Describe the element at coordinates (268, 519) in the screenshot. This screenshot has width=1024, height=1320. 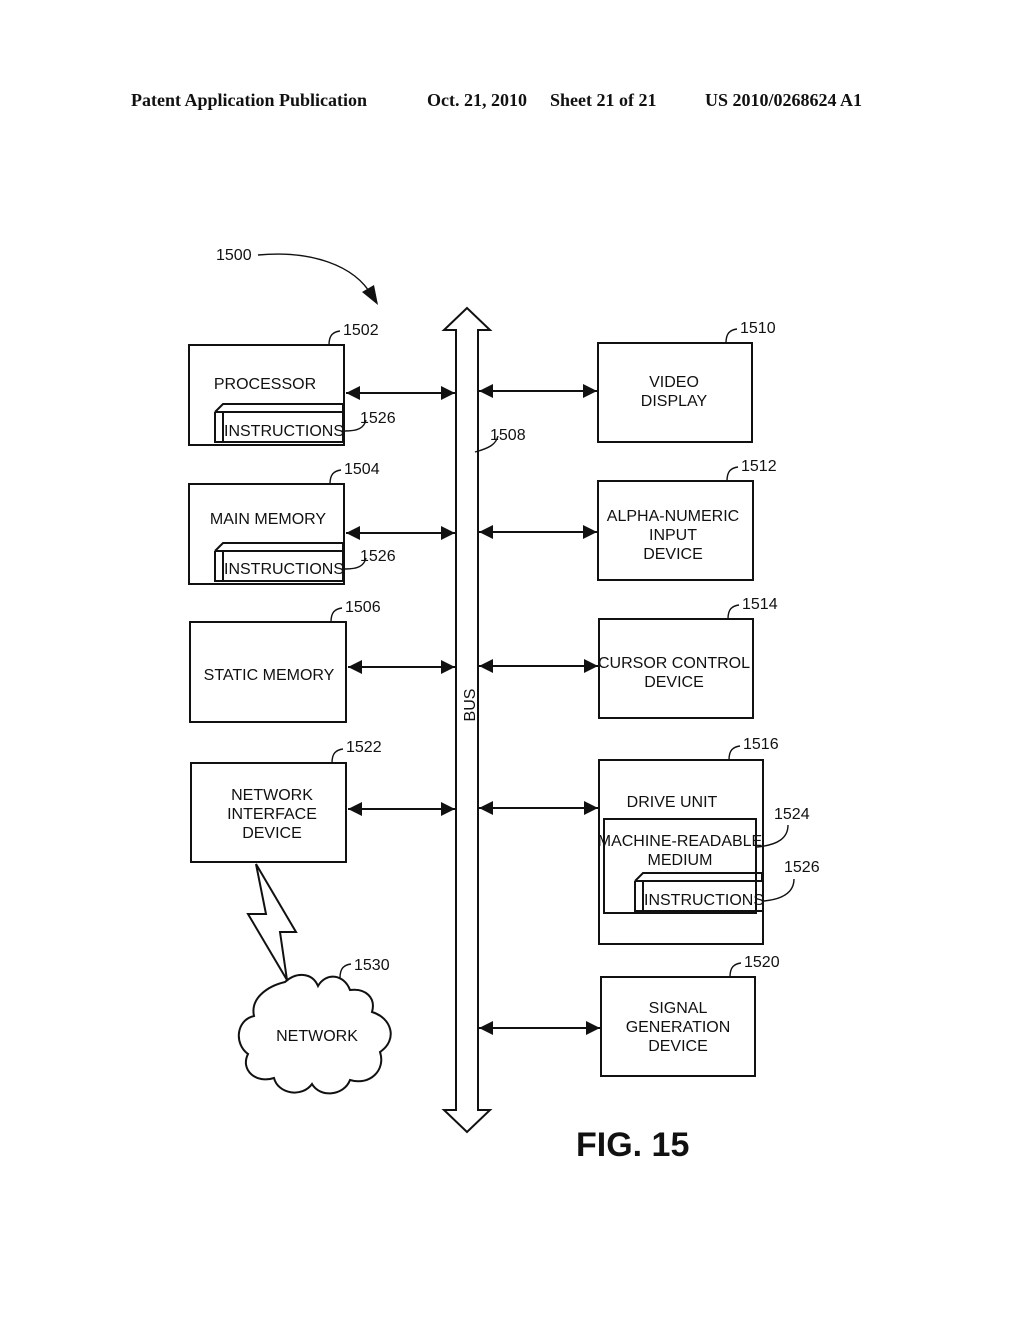
I see `main-memory-label: MAIN MEMORY` at that location.